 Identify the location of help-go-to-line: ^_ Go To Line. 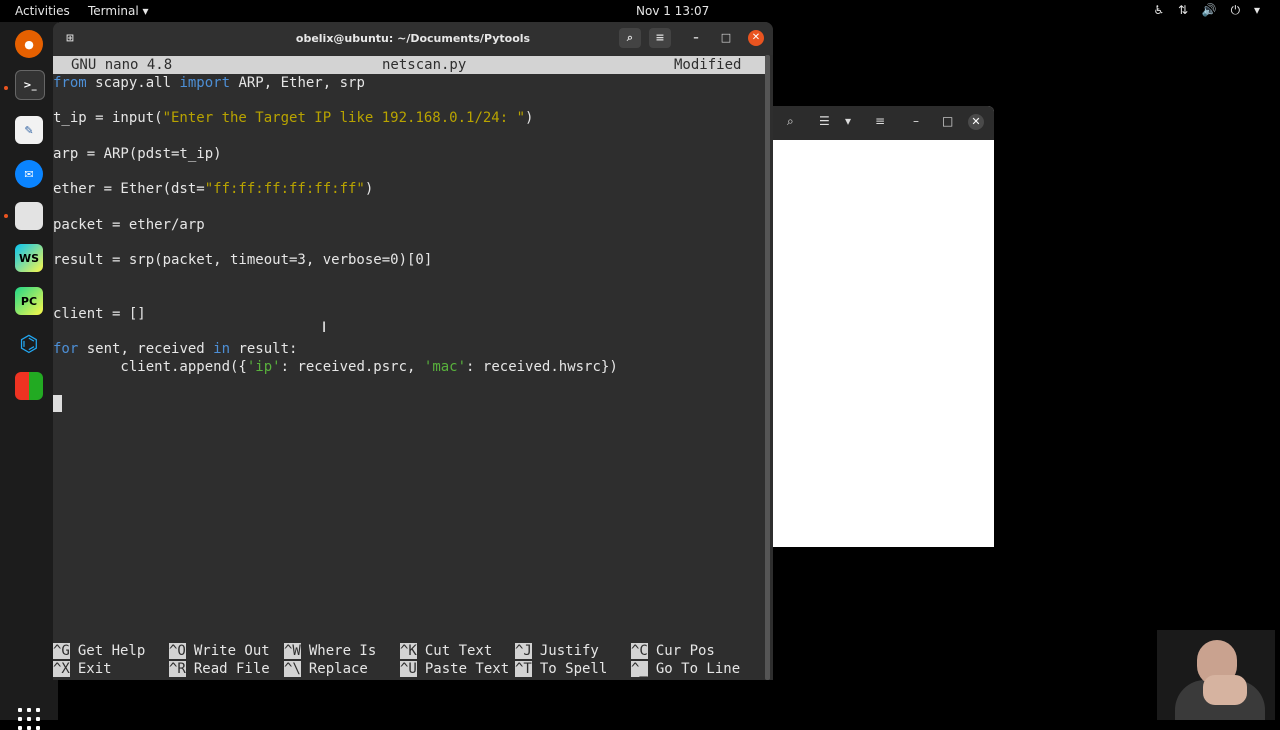
(685, 669).